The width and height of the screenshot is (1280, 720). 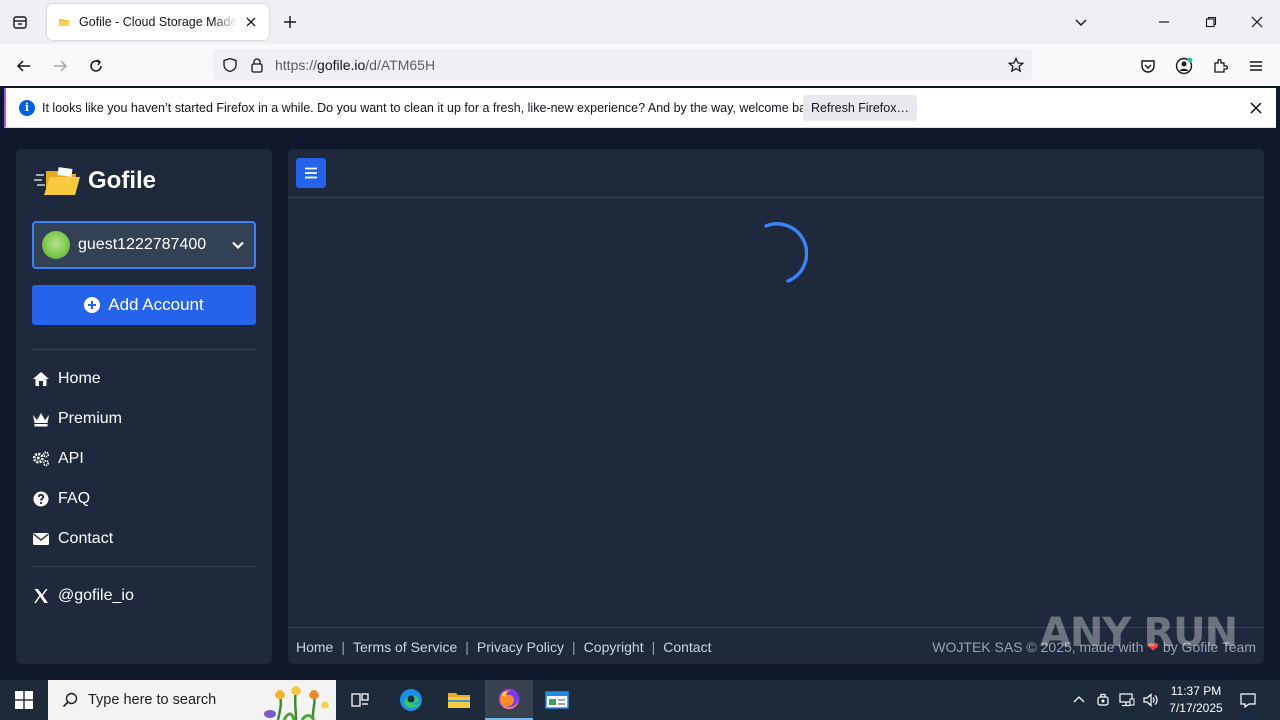 I want to click on lock-icon, so click(x=257, y=65).